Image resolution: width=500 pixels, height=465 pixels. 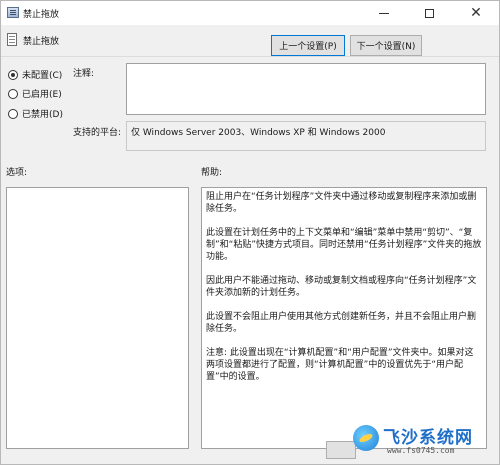 What do you see at coordinates (13, 12) in the screenshot?
I see `group-policy-app-icon` at bounding box center [13, 12].